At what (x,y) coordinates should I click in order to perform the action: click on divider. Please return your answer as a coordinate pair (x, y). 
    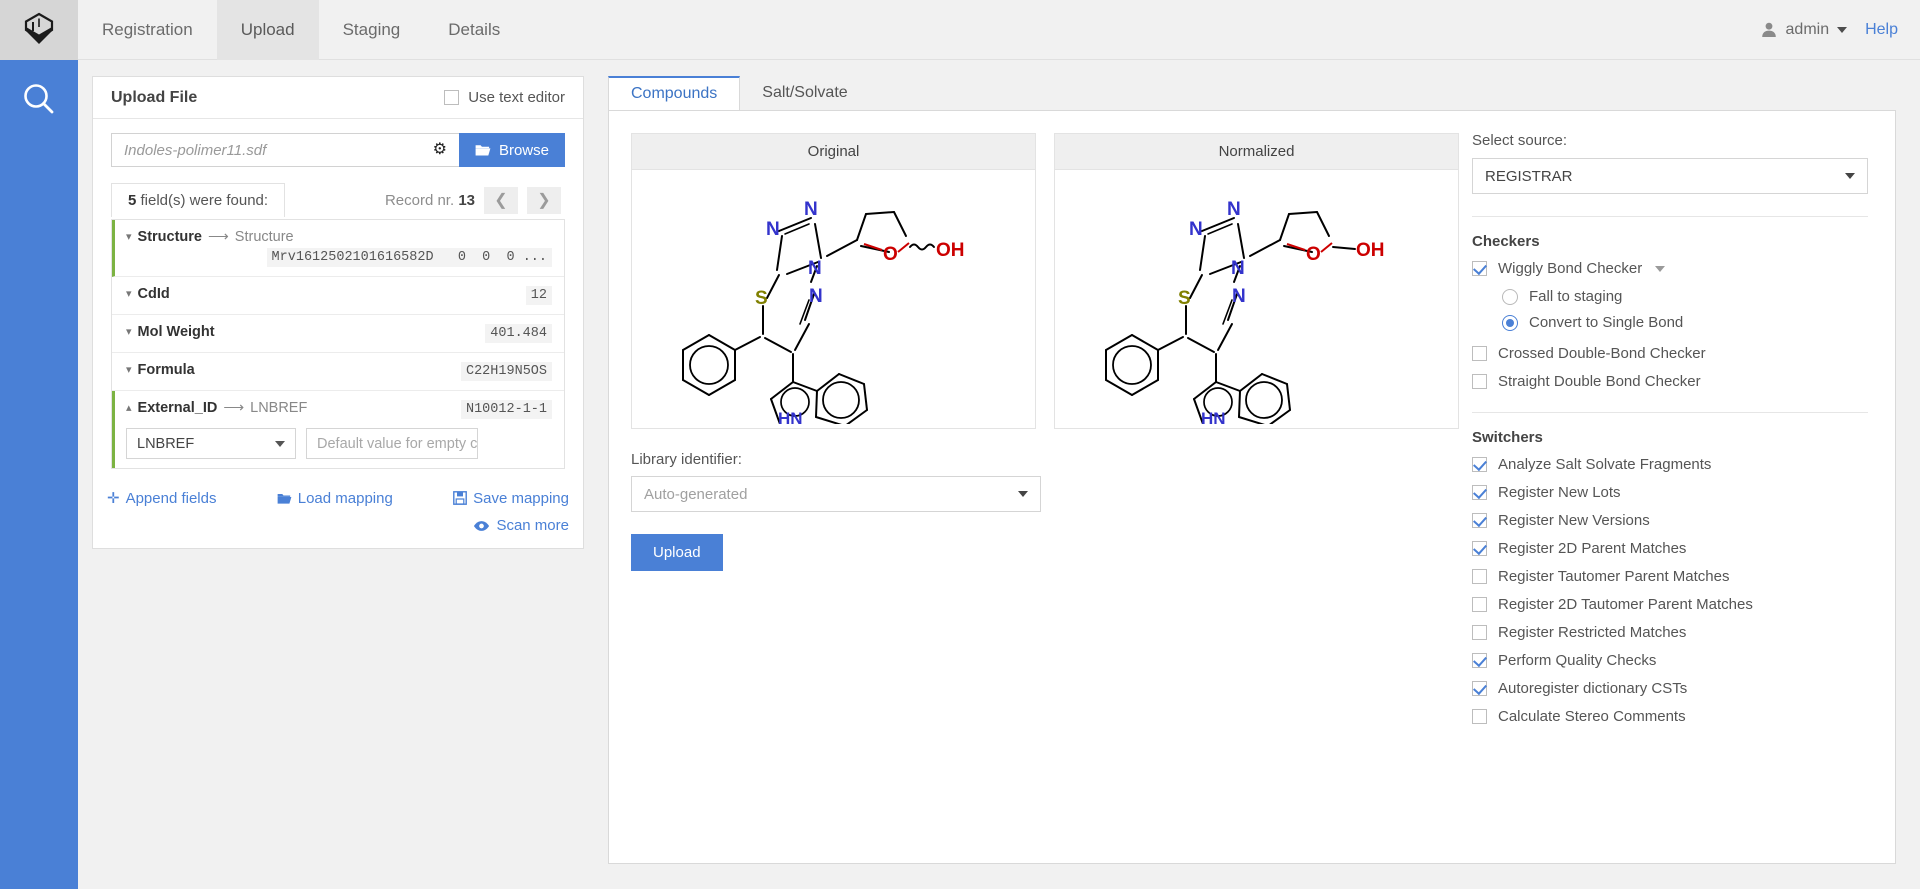
    Looking at the image, I should click on (1670, 216).